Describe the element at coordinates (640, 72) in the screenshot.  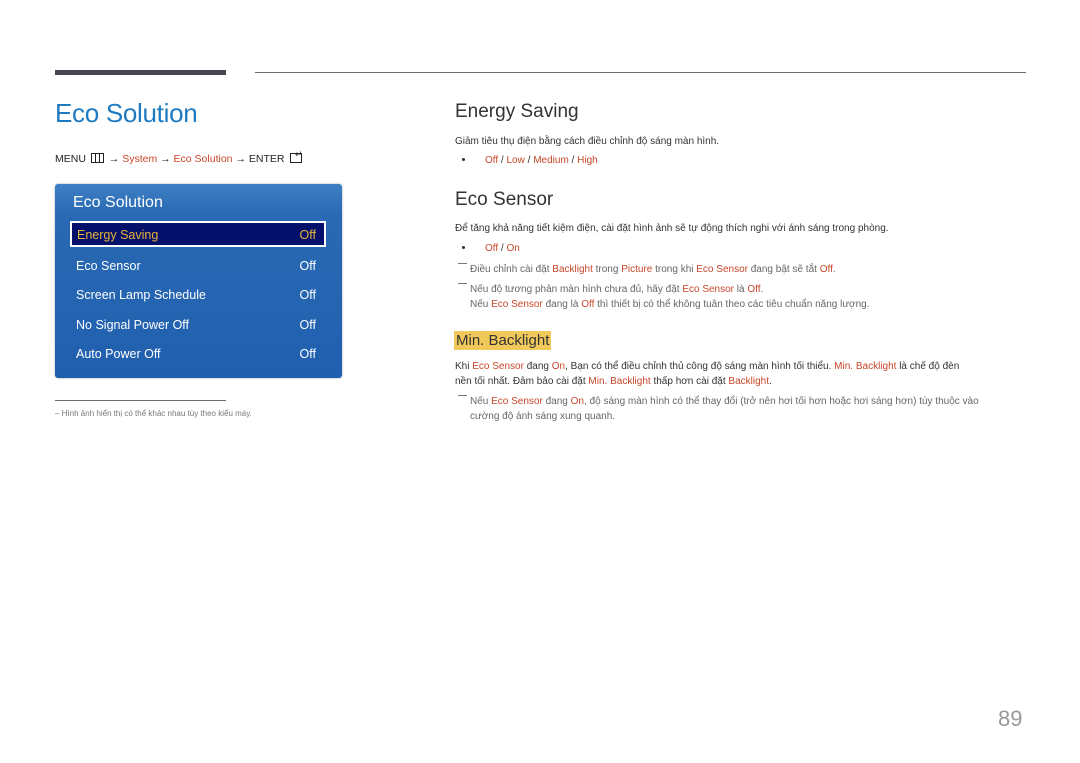
I see `header-rule` at that location.